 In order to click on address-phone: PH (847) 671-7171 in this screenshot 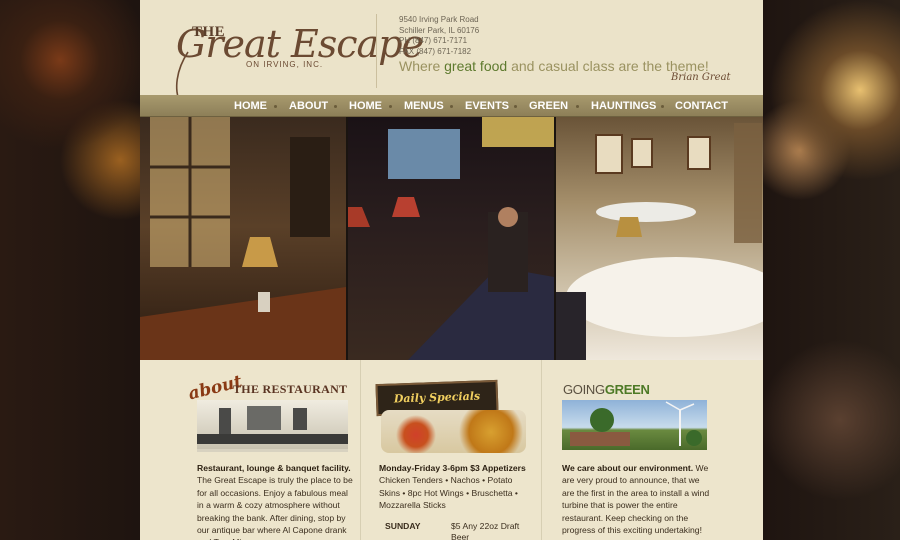, I will do `click(433, 40)`.